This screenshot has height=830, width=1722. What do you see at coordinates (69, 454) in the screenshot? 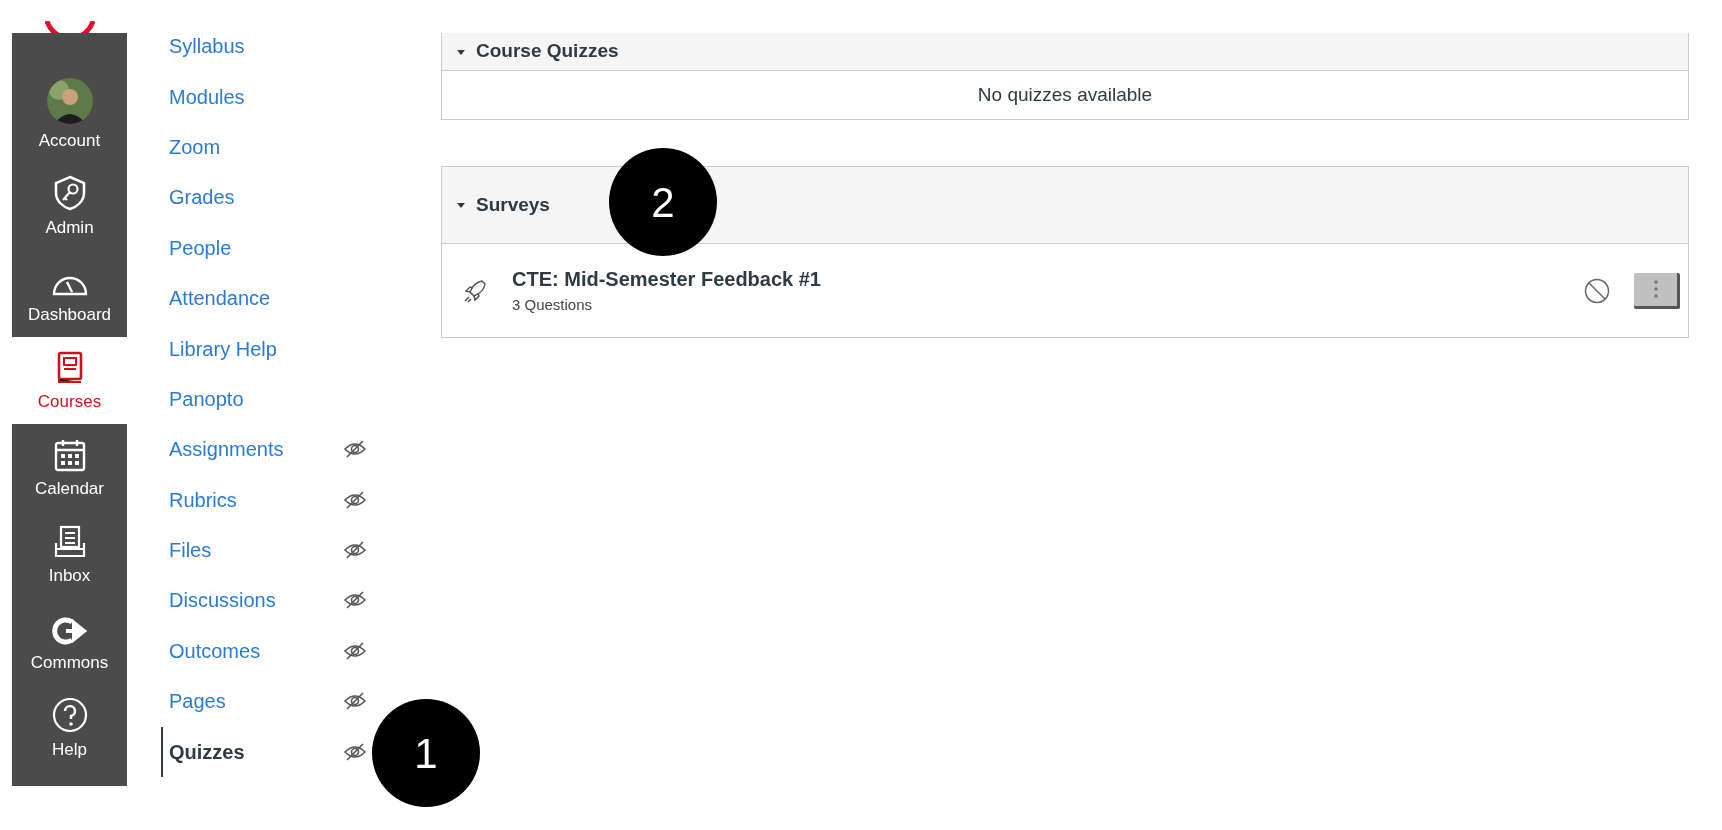
I see `calendar-icon` at bounding box center [69, 454].